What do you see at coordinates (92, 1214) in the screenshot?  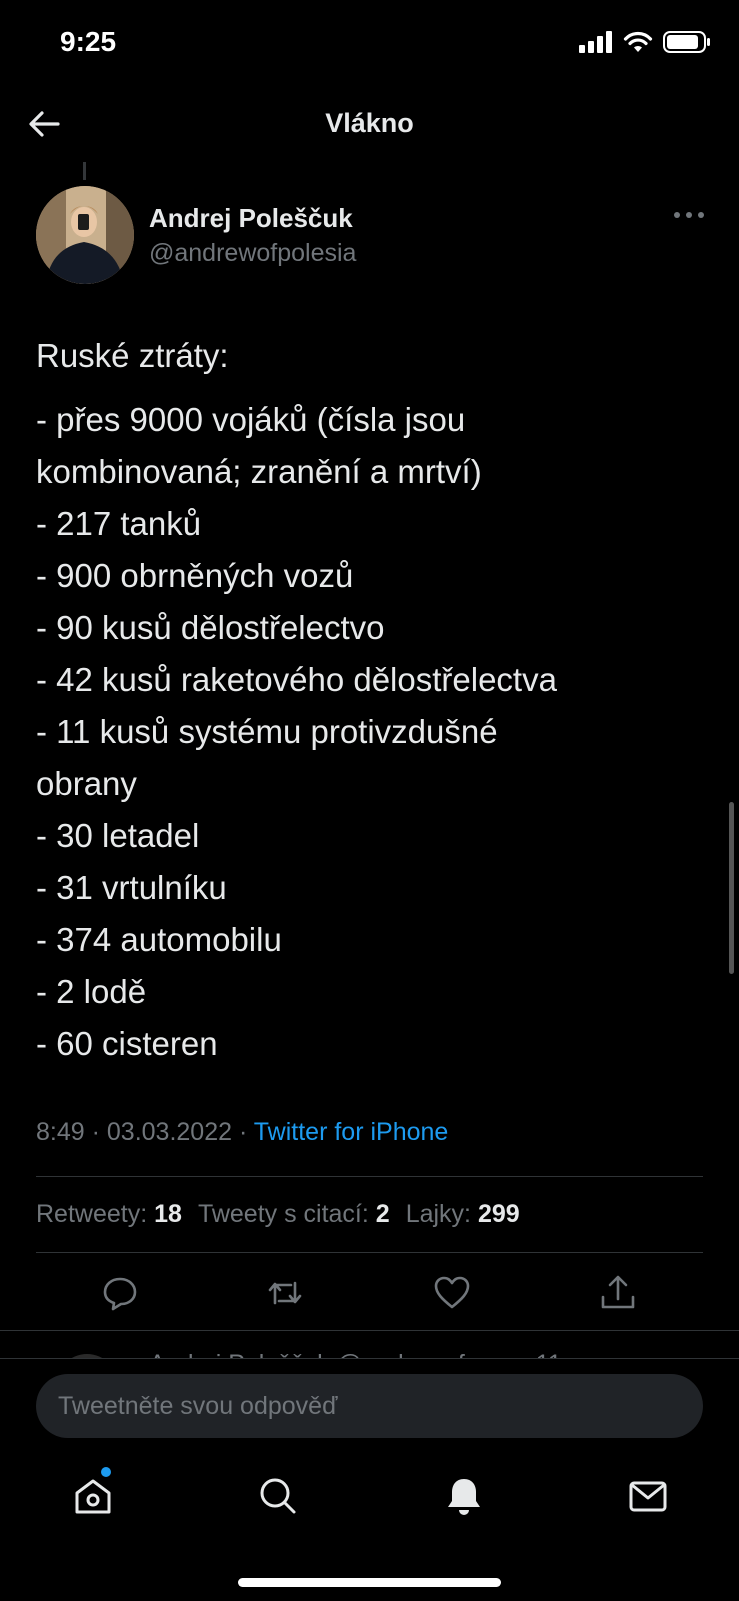 I see `retweets-label: Retweety:` at bounding box center [92, 1214].